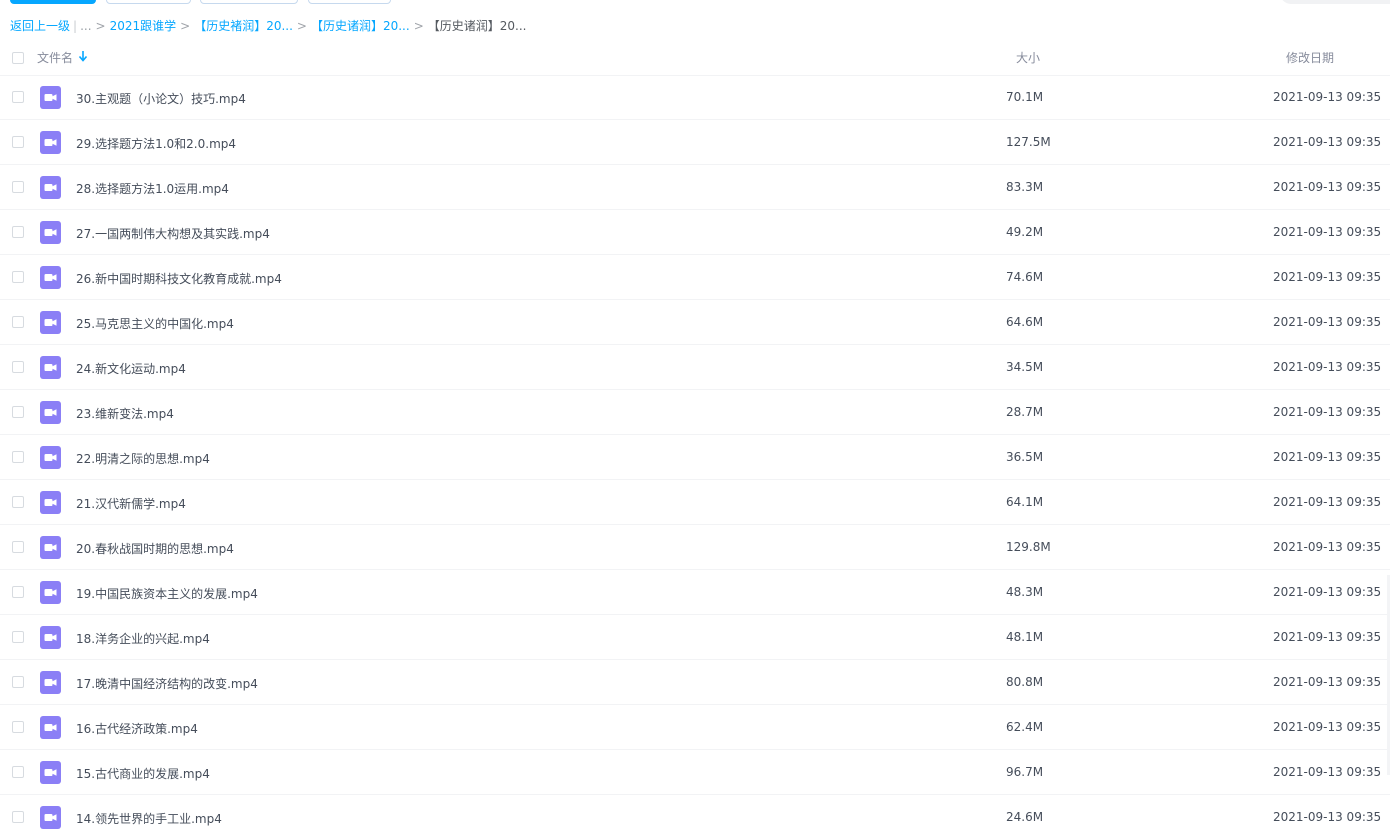  What do you see at coordinates (1025, 457) in the screenshot?
I see `file-size: 36.5M` at bounding box center [1025, 457].